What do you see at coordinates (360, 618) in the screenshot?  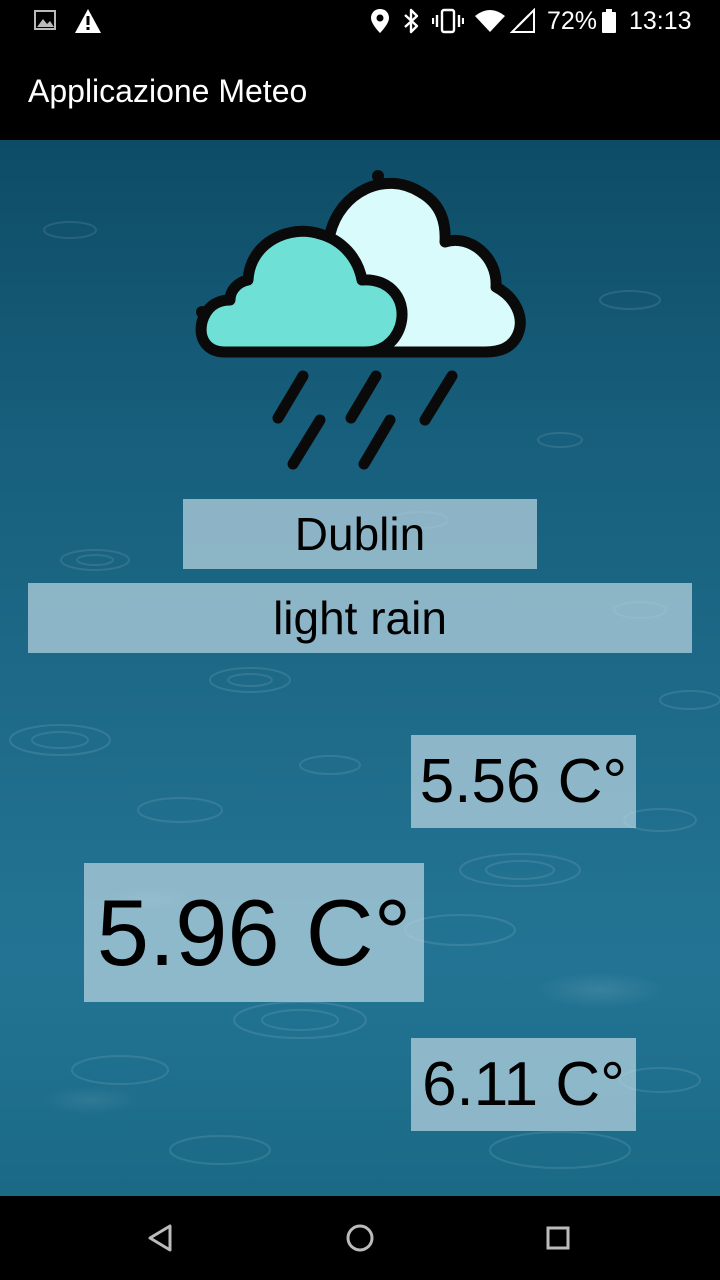 I see `weather-description: light rain` at bounding box center [360, 618].